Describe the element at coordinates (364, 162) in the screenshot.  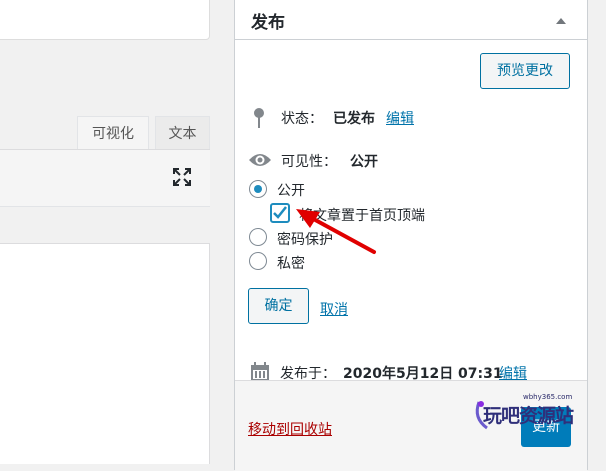
I see `visibility-value: 公开` at that location.